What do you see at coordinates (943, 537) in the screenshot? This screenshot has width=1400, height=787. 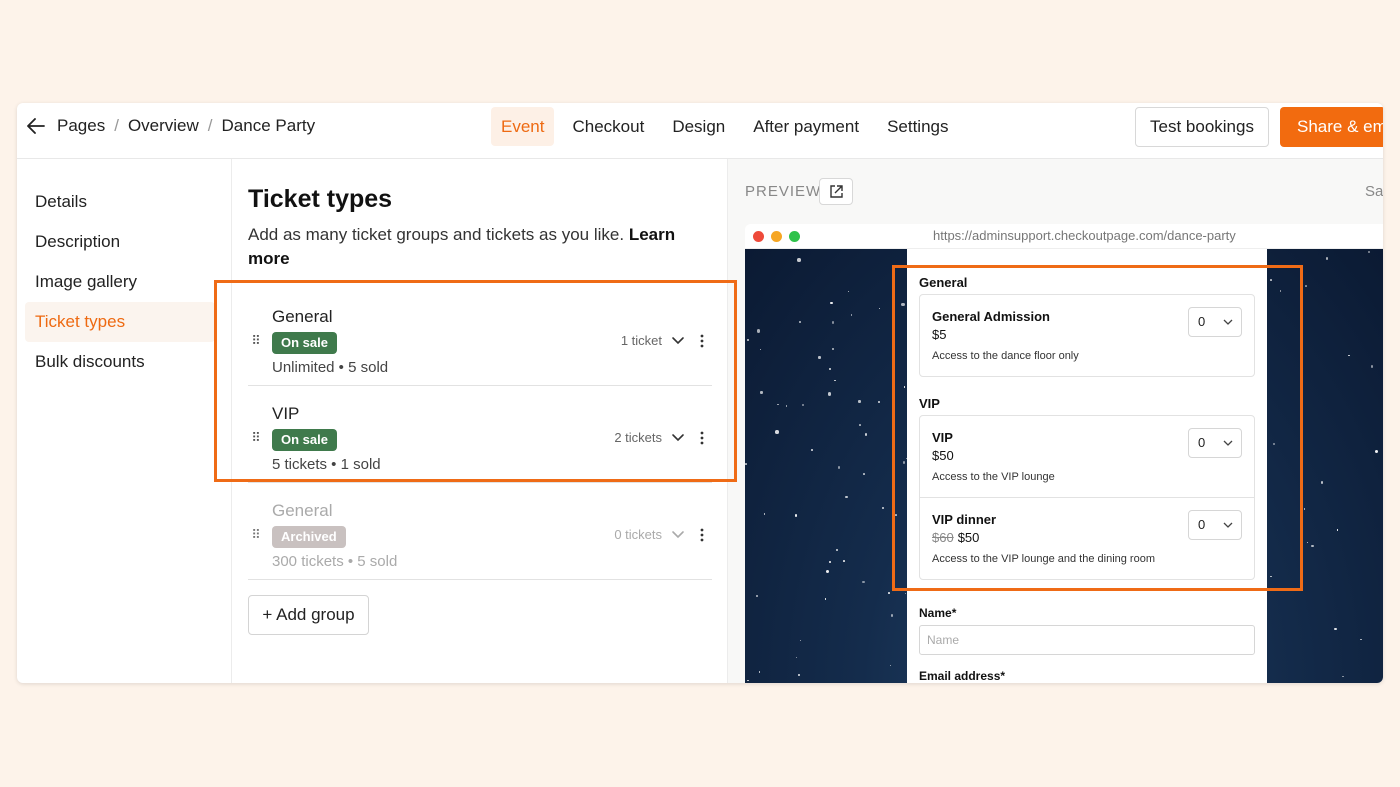 I see `old-price: $60` at bounding box center [943, 537].